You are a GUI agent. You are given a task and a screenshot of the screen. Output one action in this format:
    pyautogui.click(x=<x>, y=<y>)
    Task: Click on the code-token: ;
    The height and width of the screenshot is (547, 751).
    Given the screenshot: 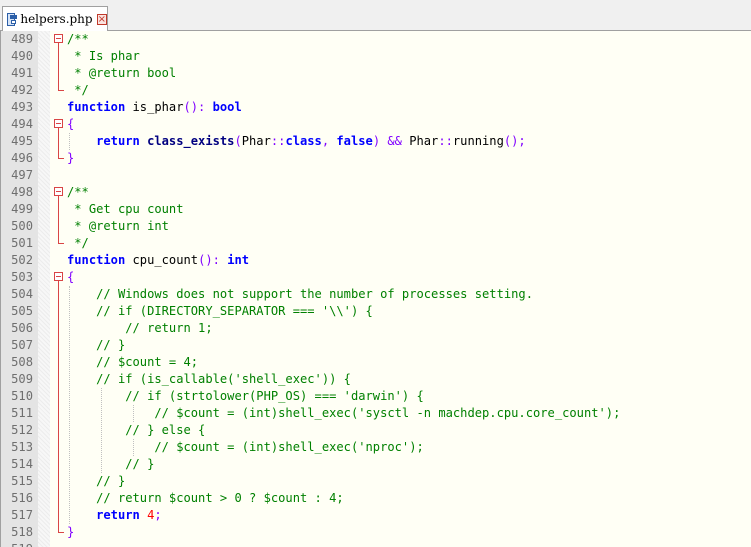 What is the action you would take?
    pyautogui.click(x=158, y=515)
    